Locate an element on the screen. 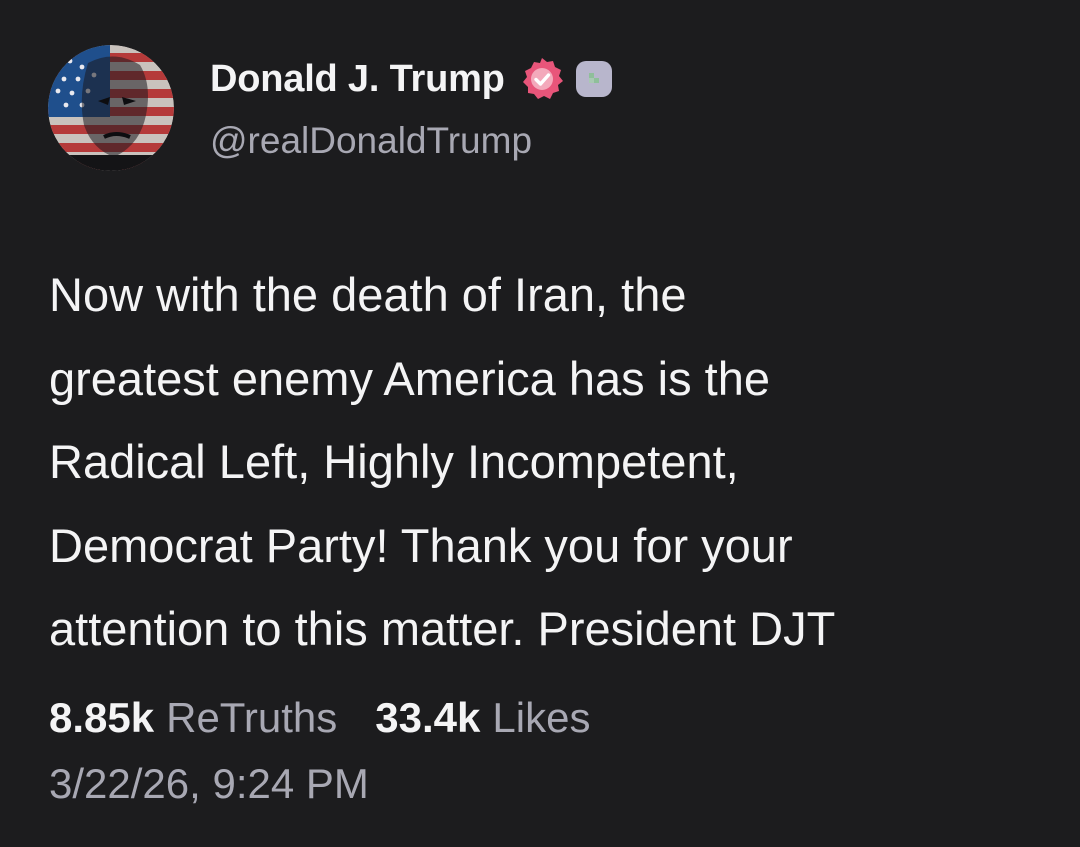 Image resolution: width=1080 pixels, height=847 pixels. author-display-name: Donald J. Trump is located at coordinates (357, 79).